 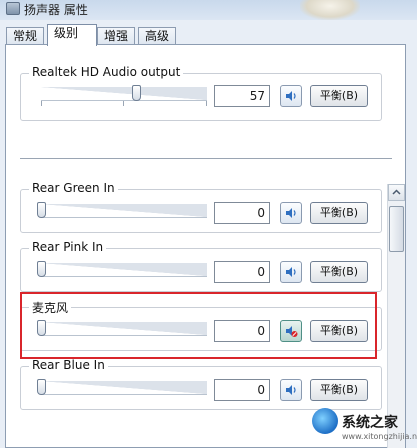 I want to click on section-divider, so click(x=206, y=158).